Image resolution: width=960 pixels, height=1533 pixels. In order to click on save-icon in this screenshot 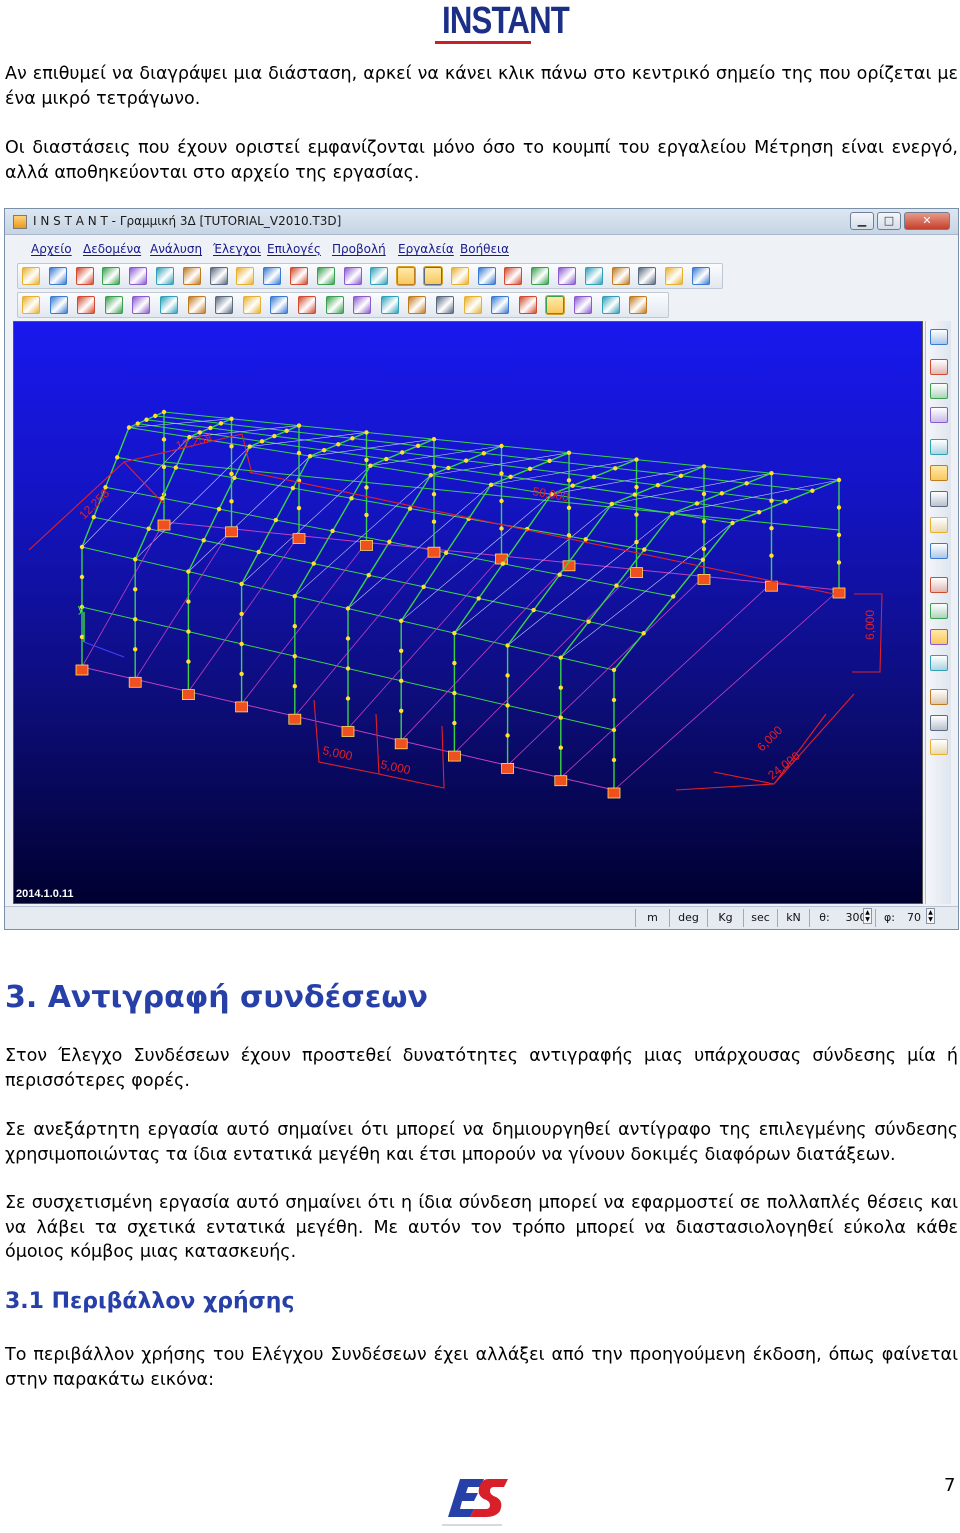, I will do `click(84, 276)`.